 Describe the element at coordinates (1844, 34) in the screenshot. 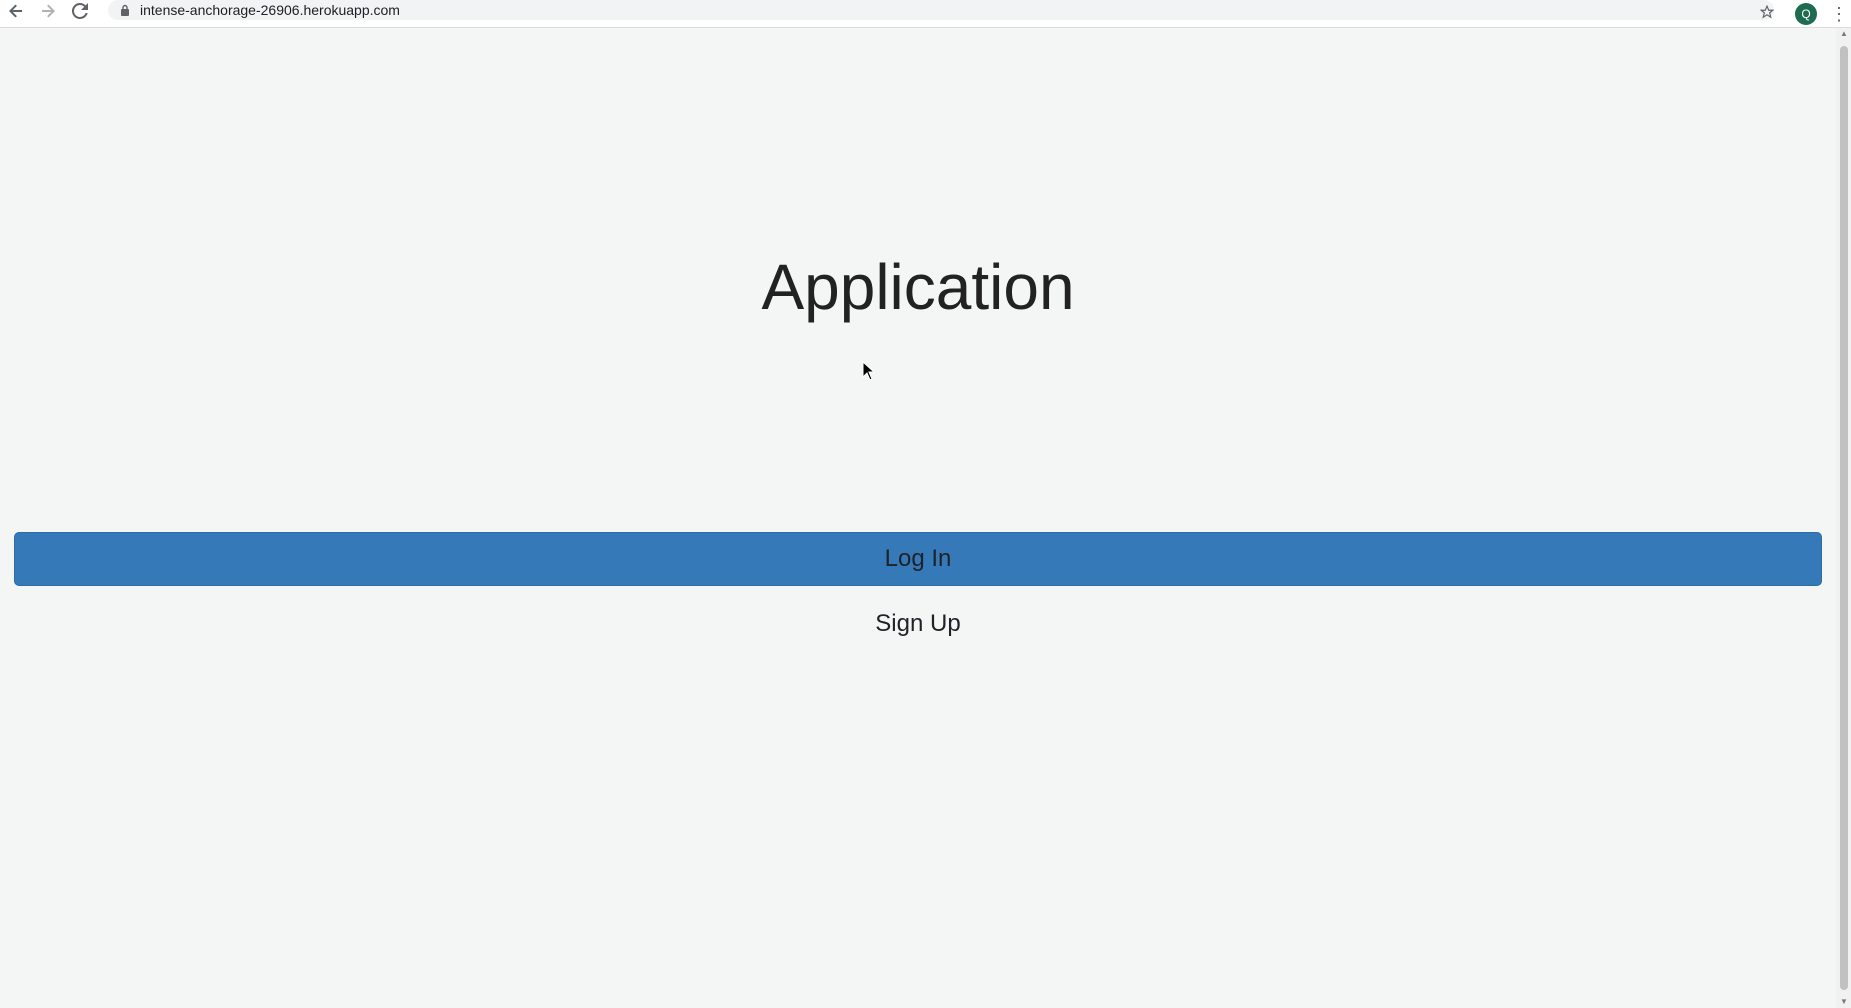

I see `scroll-up-icon: ▲` at that location.